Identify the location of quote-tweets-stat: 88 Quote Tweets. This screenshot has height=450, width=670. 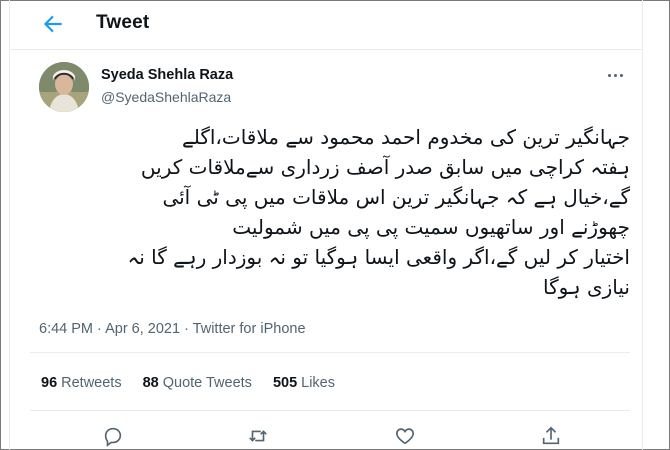
(197, 383).